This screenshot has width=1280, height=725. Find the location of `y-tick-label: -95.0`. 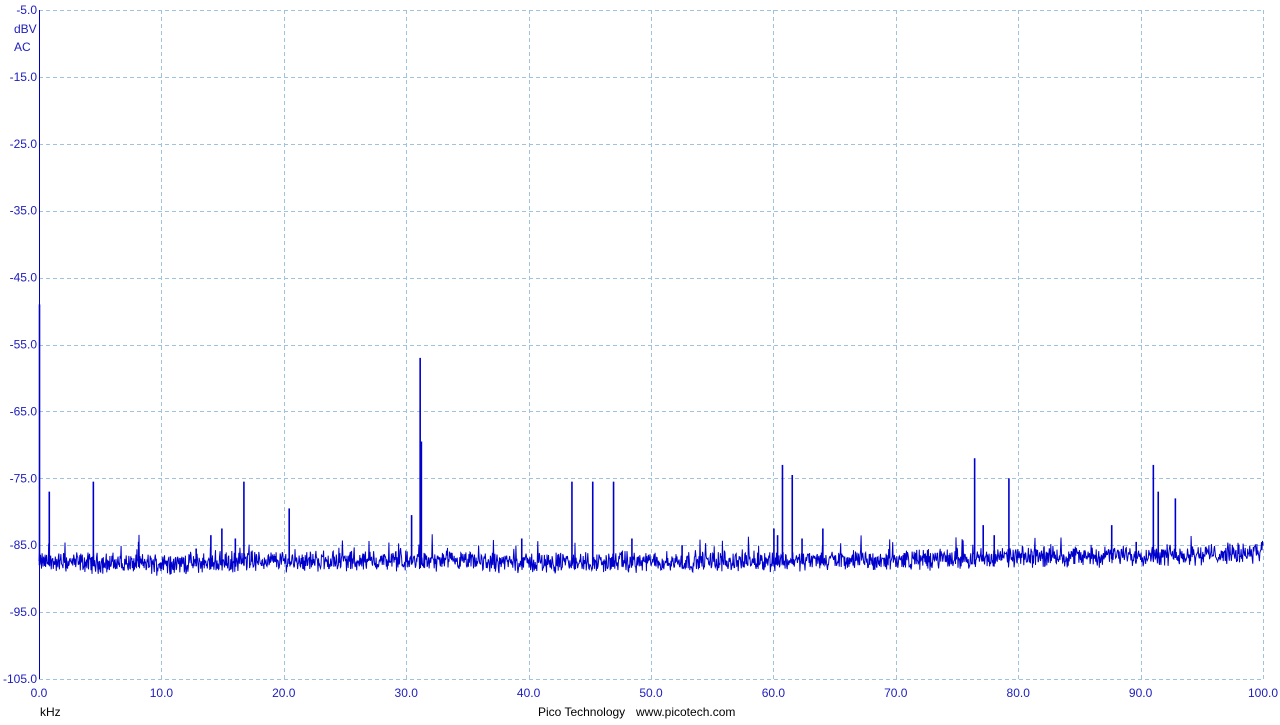

y-tick-label: -95.0 is located at coordinates (24, 612).